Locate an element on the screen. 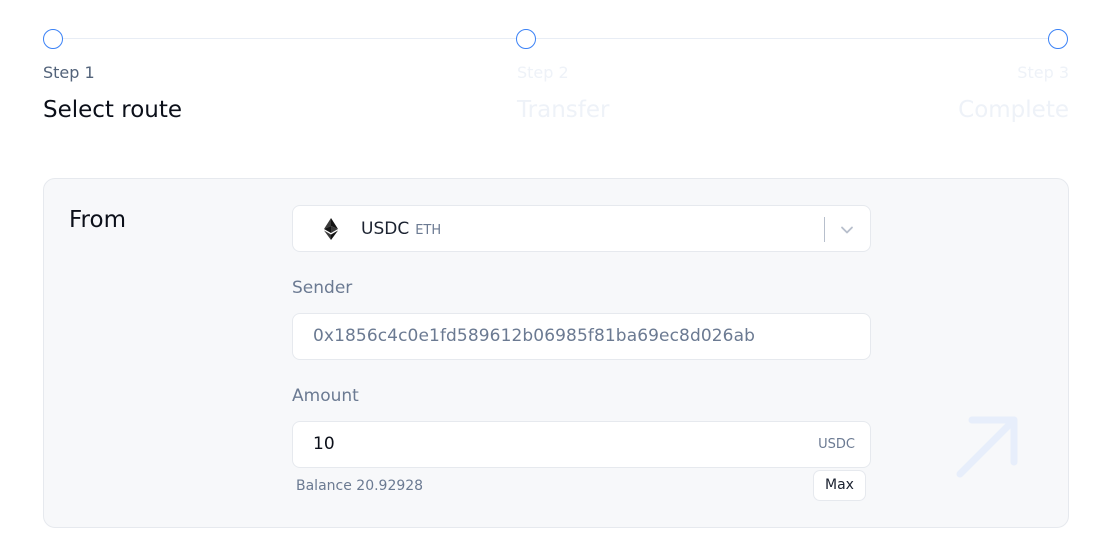  step-3-title: Complete is located at coordinates (1013, 110).